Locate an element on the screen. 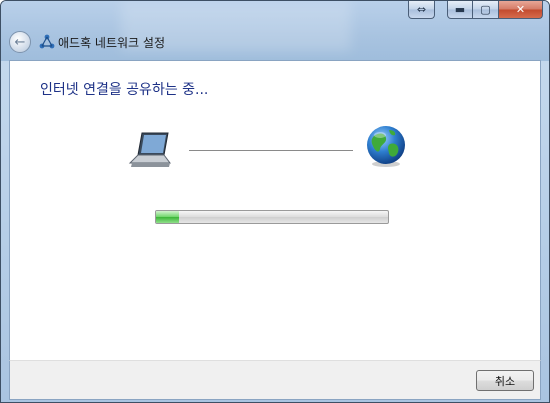 This screenshot has height=403, width=550. back-button: ← is located at coordinates (20, 42).